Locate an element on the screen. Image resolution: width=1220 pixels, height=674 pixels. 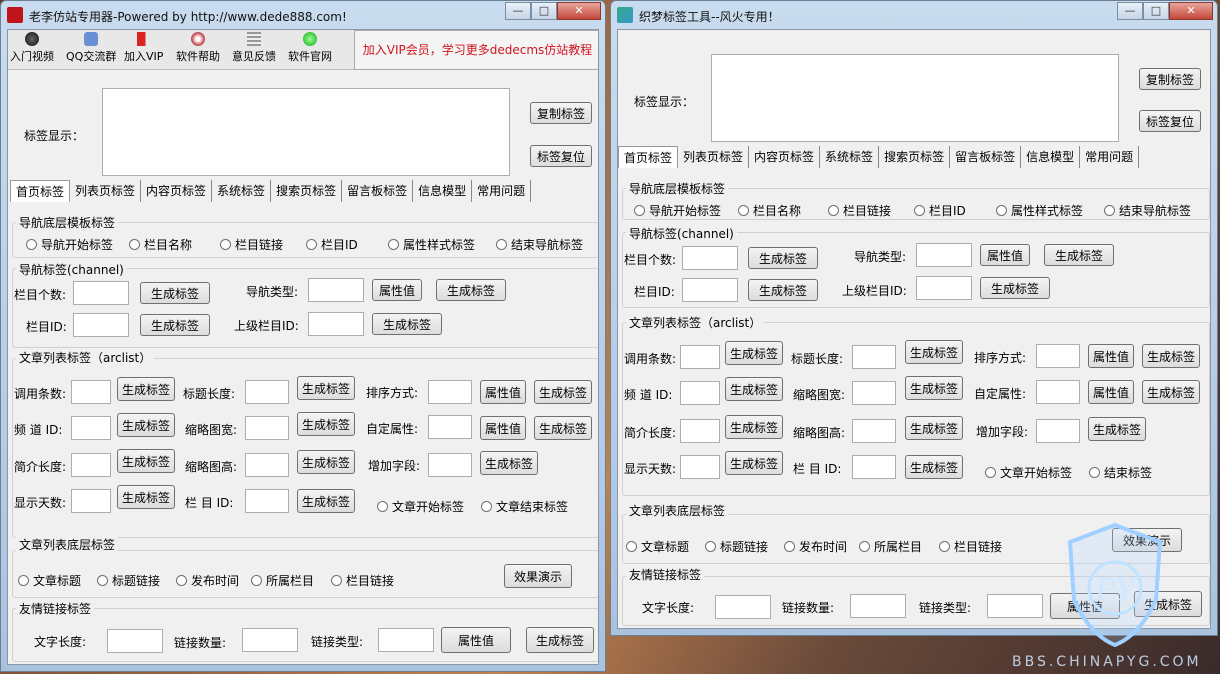
intro-len-input is located at coordinates (700, 431).